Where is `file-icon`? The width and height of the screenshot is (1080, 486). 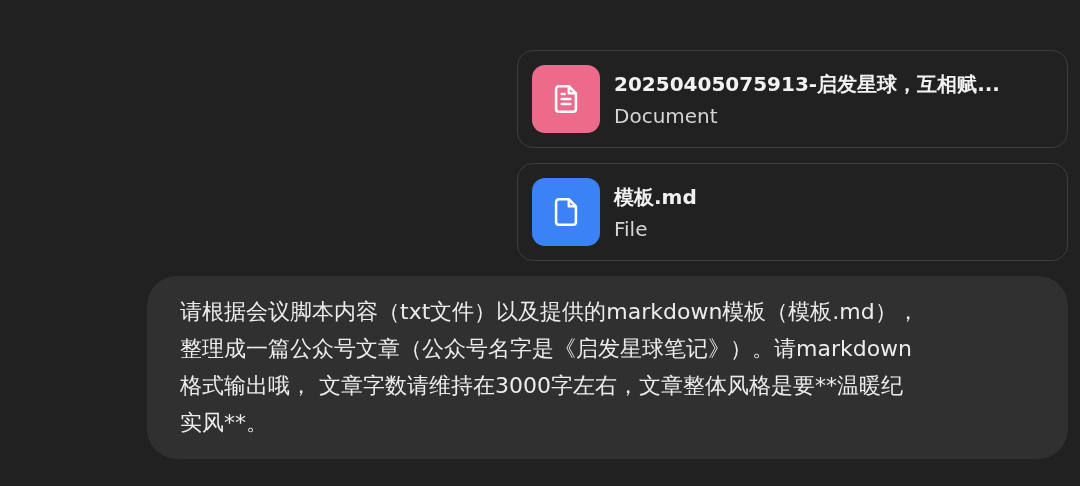 file-icon is located at coordinates (566, 212).